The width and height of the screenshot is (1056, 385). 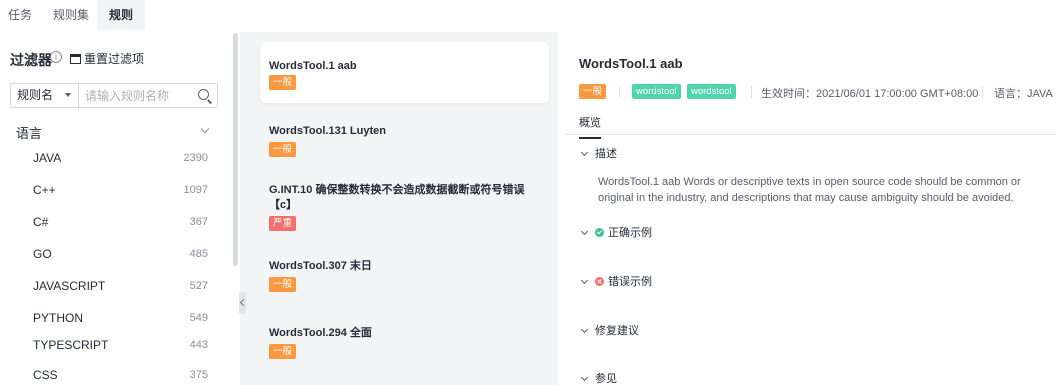 What do you see at coordinates (75, 59) in the screenshot?
I see `reset-icon` at bounding box center [75, 59].